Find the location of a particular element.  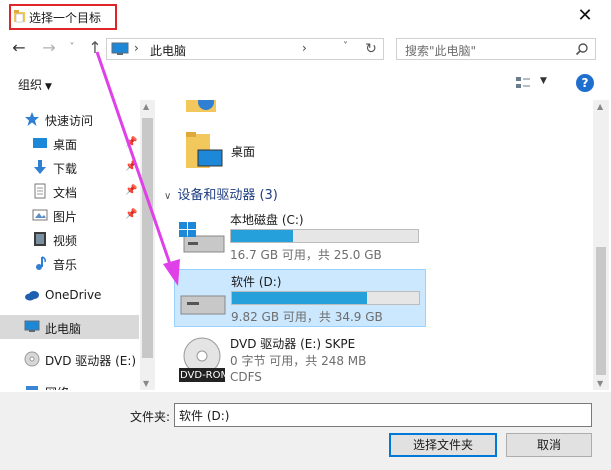

folder-label: 桌面 is located at coordinates (243, 152).